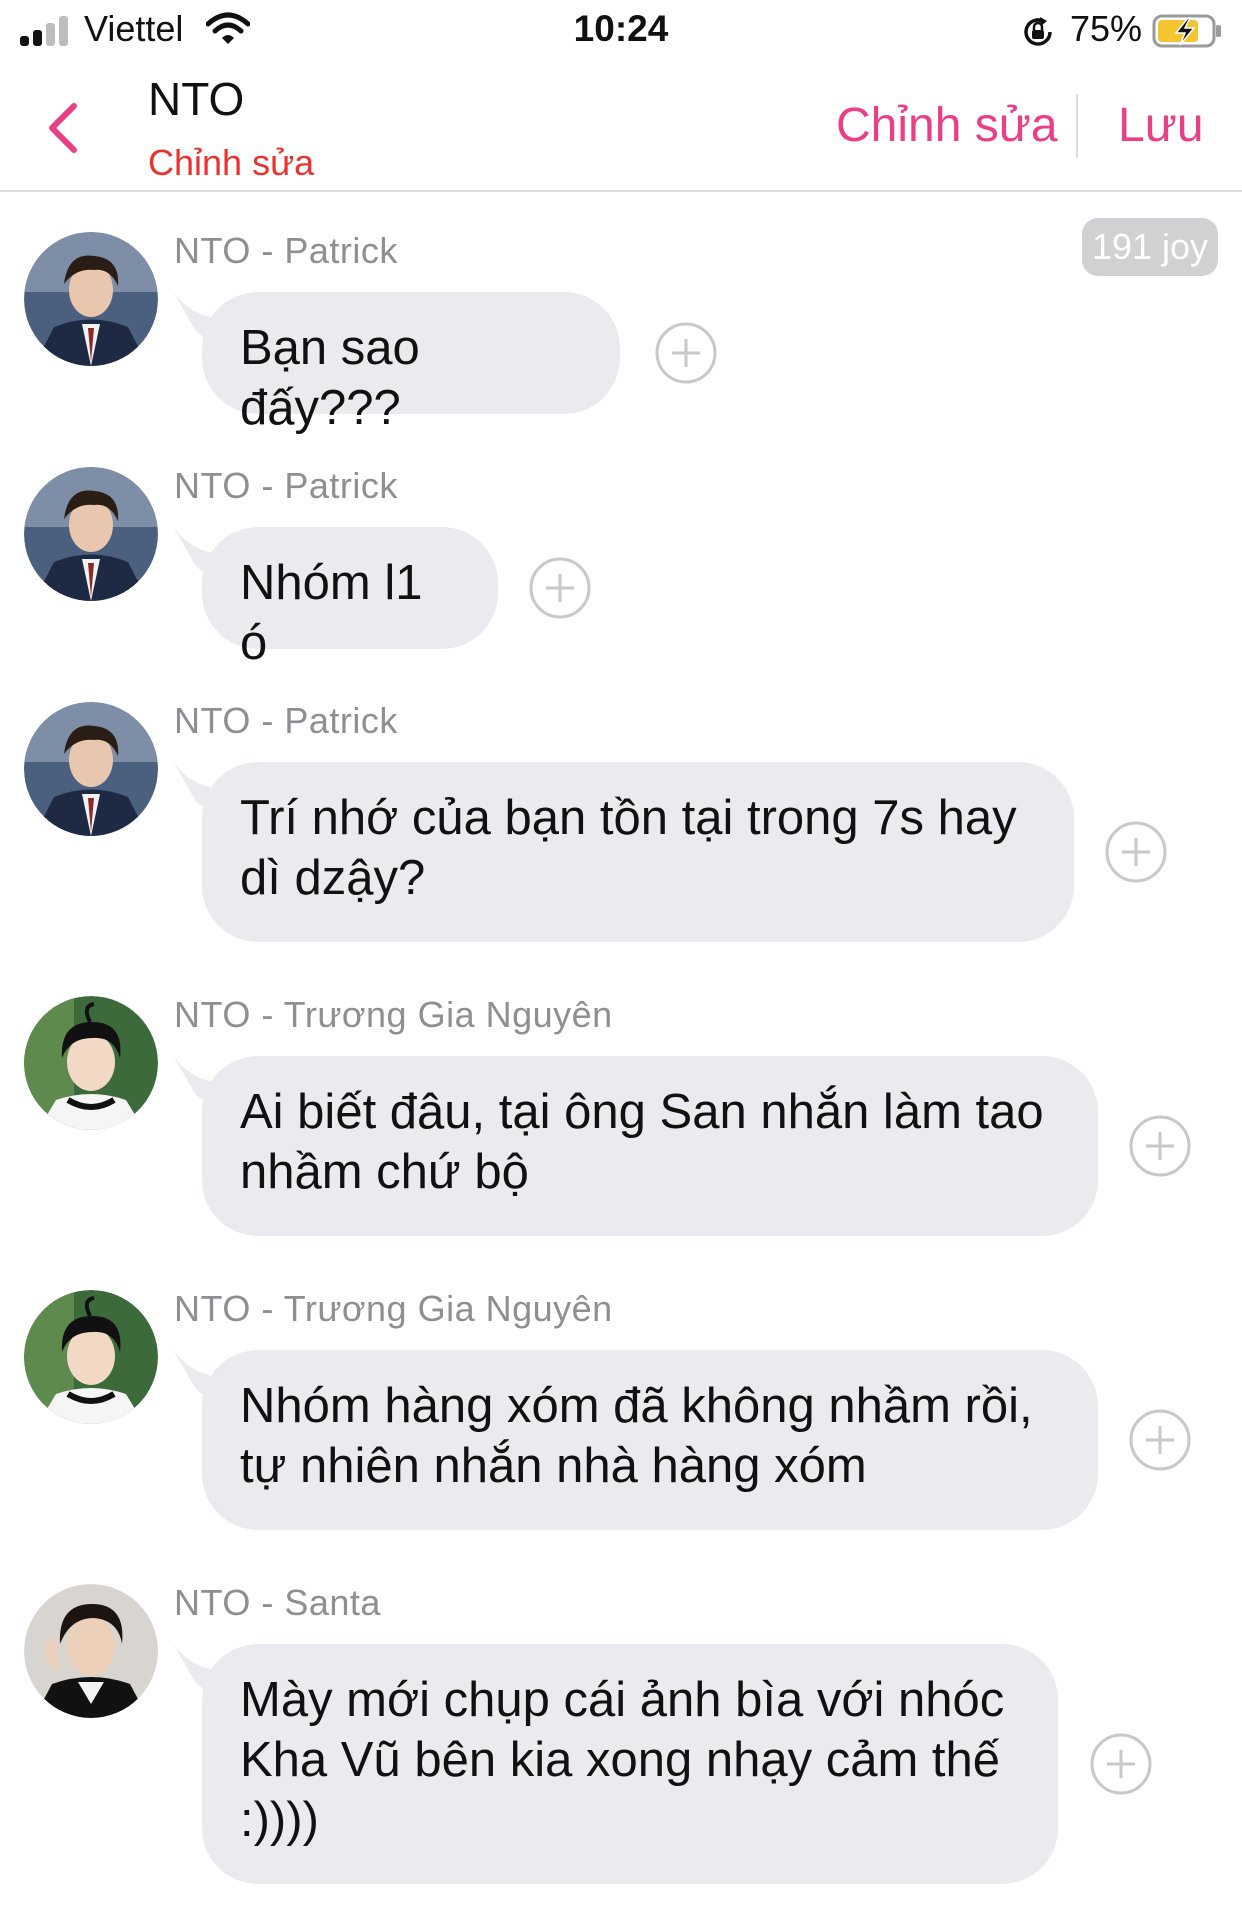 The image size is (1242, 1907). Describe the element at coordinates (1077, 126) in the screenshot. I see `header-divider` at that location.